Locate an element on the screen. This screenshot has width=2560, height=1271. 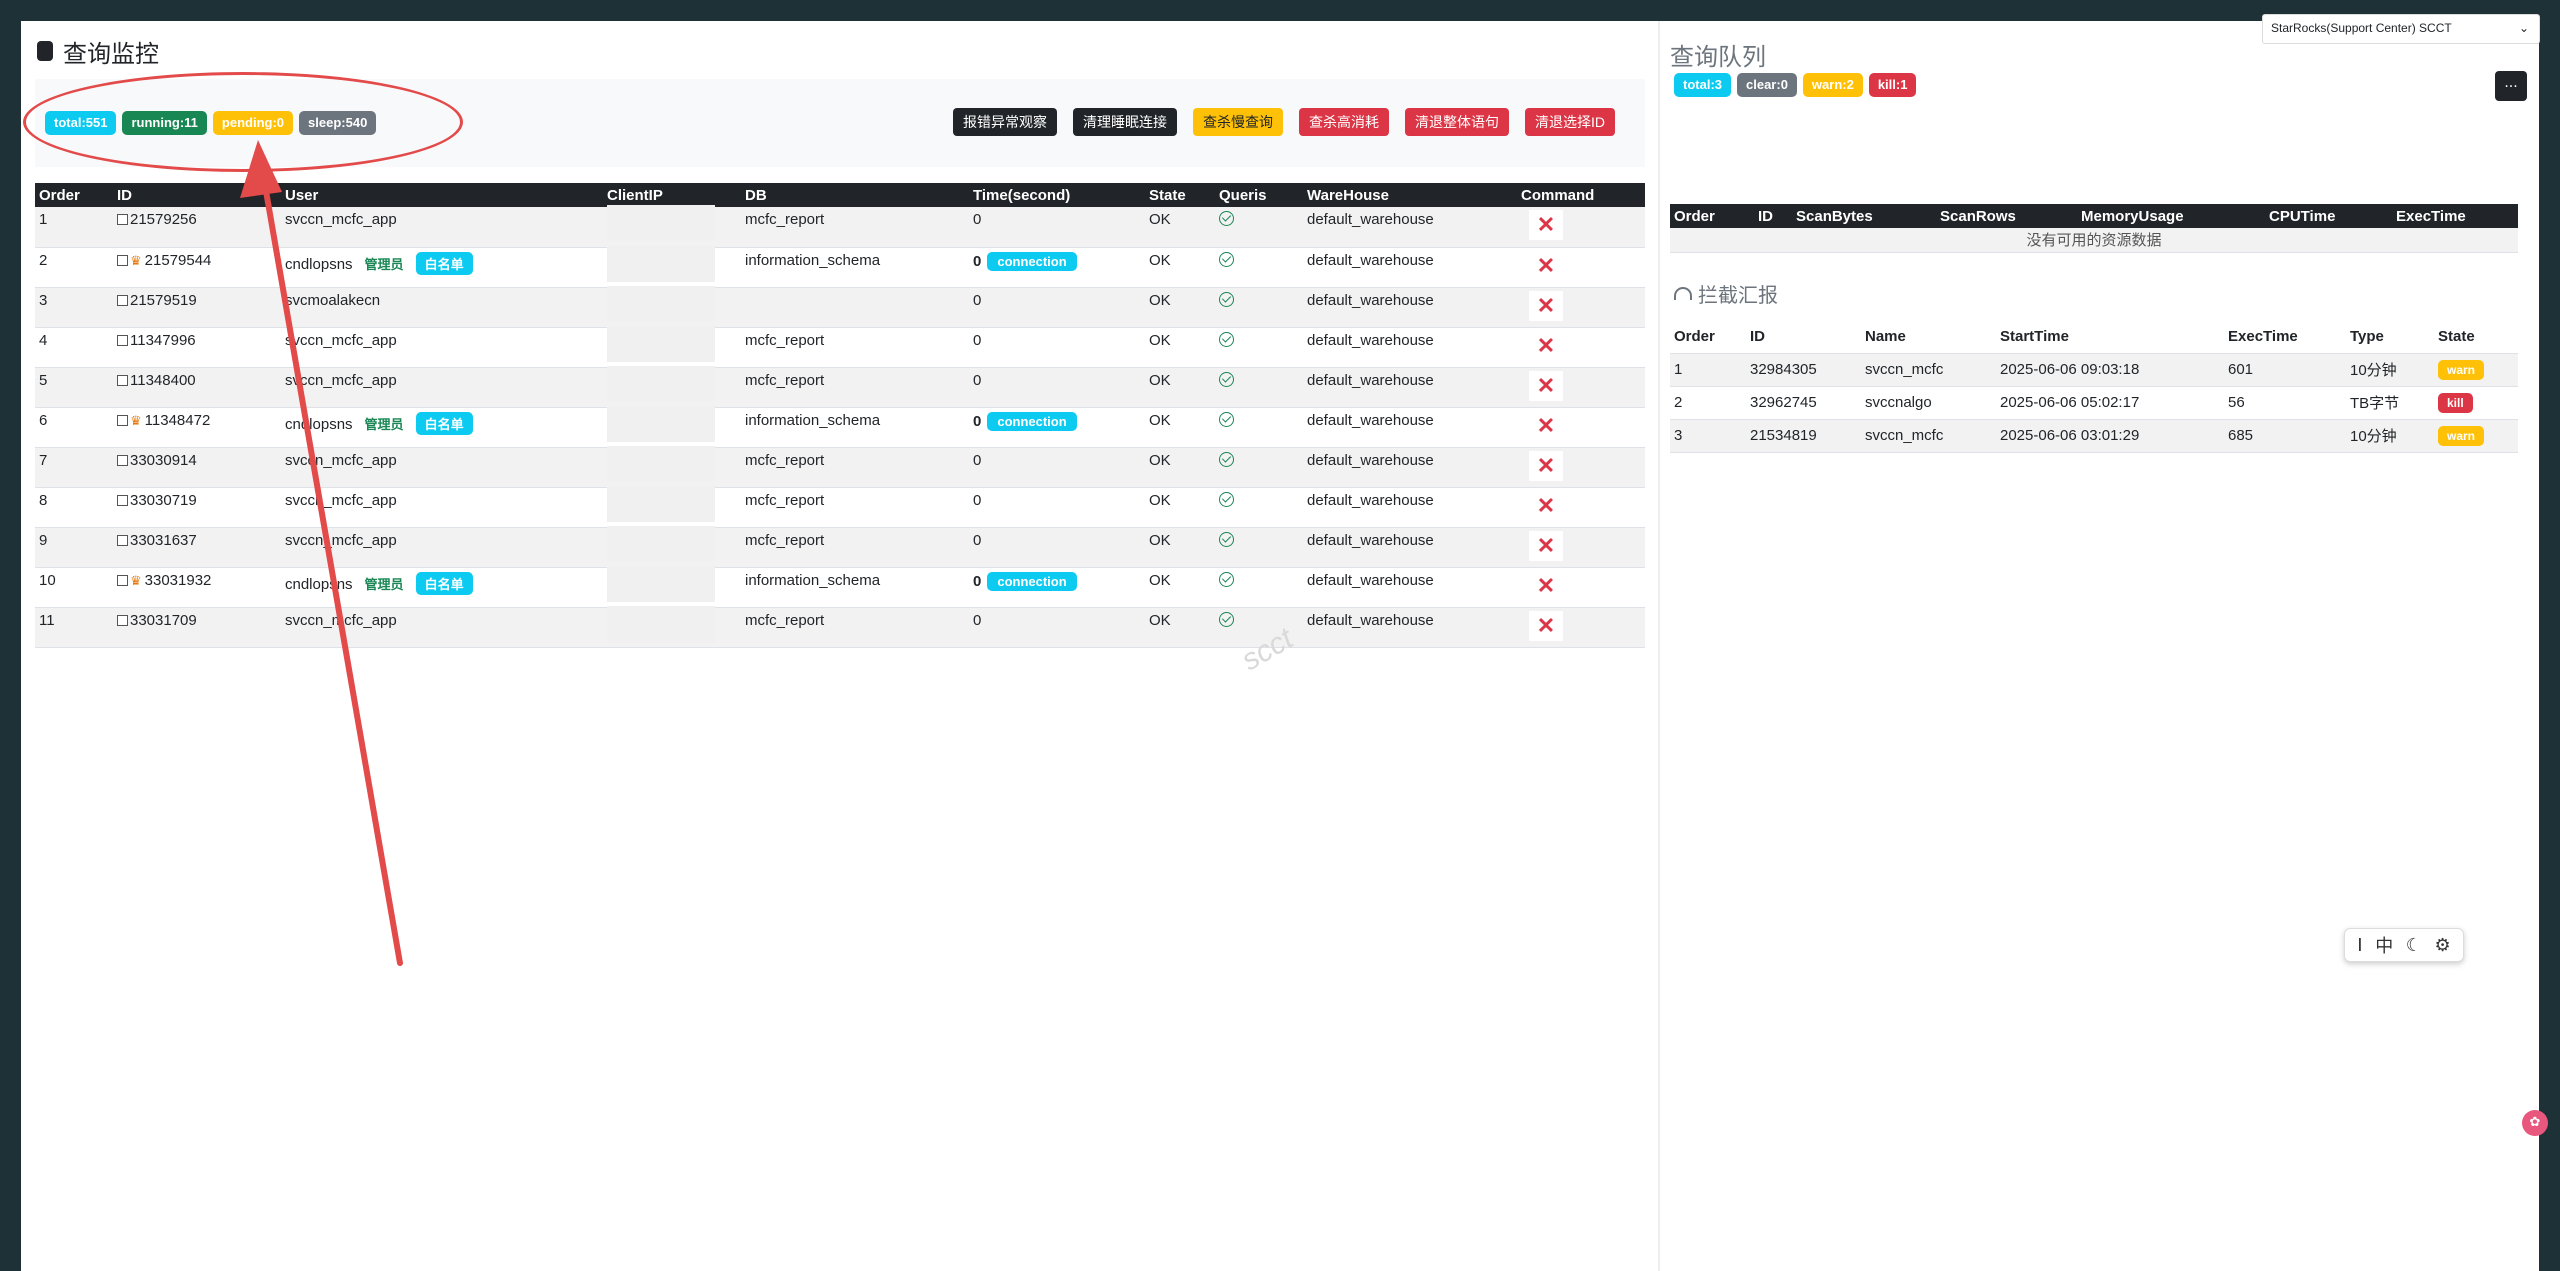
row-clientip is located at coordinates (672, 466).